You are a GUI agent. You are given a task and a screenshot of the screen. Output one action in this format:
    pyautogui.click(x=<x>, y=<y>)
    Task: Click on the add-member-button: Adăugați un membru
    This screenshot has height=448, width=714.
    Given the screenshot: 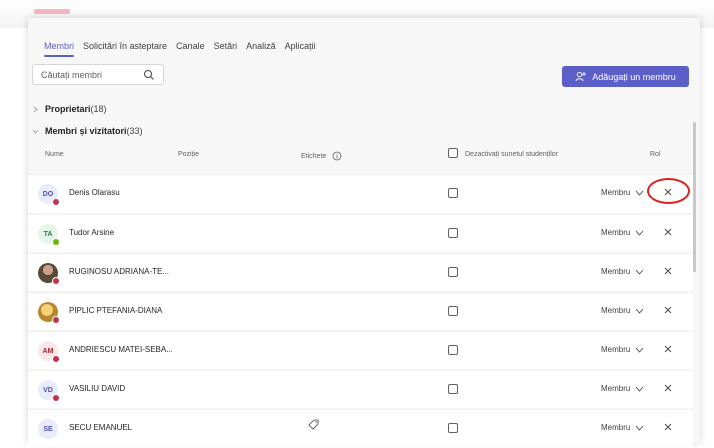 What is the action you would take?
    pyautogui.click(x=625, y=76)
    